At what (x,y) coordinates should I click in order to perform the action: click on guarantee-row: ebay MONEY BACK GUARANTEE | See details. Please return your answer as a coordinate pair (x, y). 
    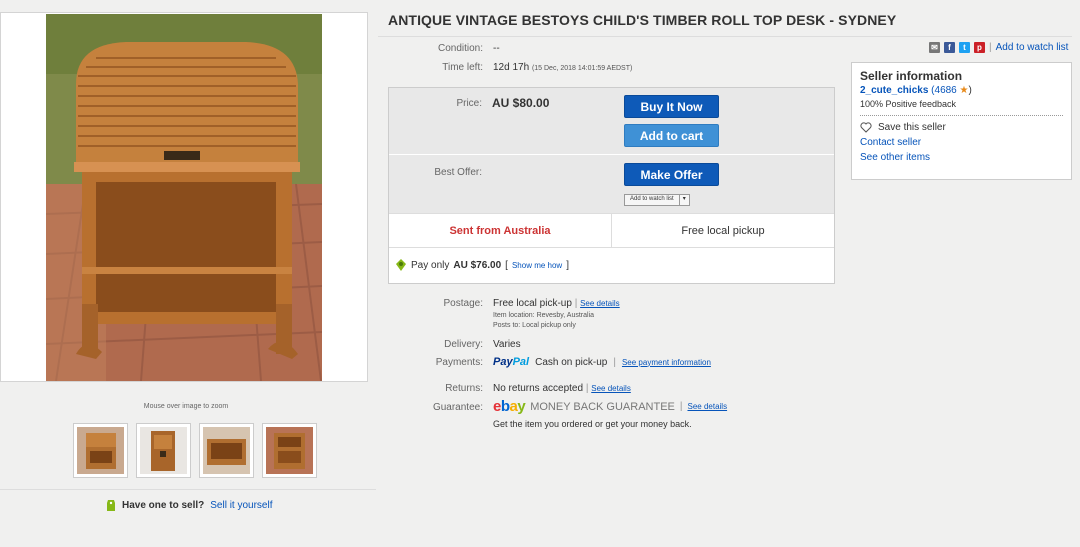
    Looking at the image, I should click on (610, 406).